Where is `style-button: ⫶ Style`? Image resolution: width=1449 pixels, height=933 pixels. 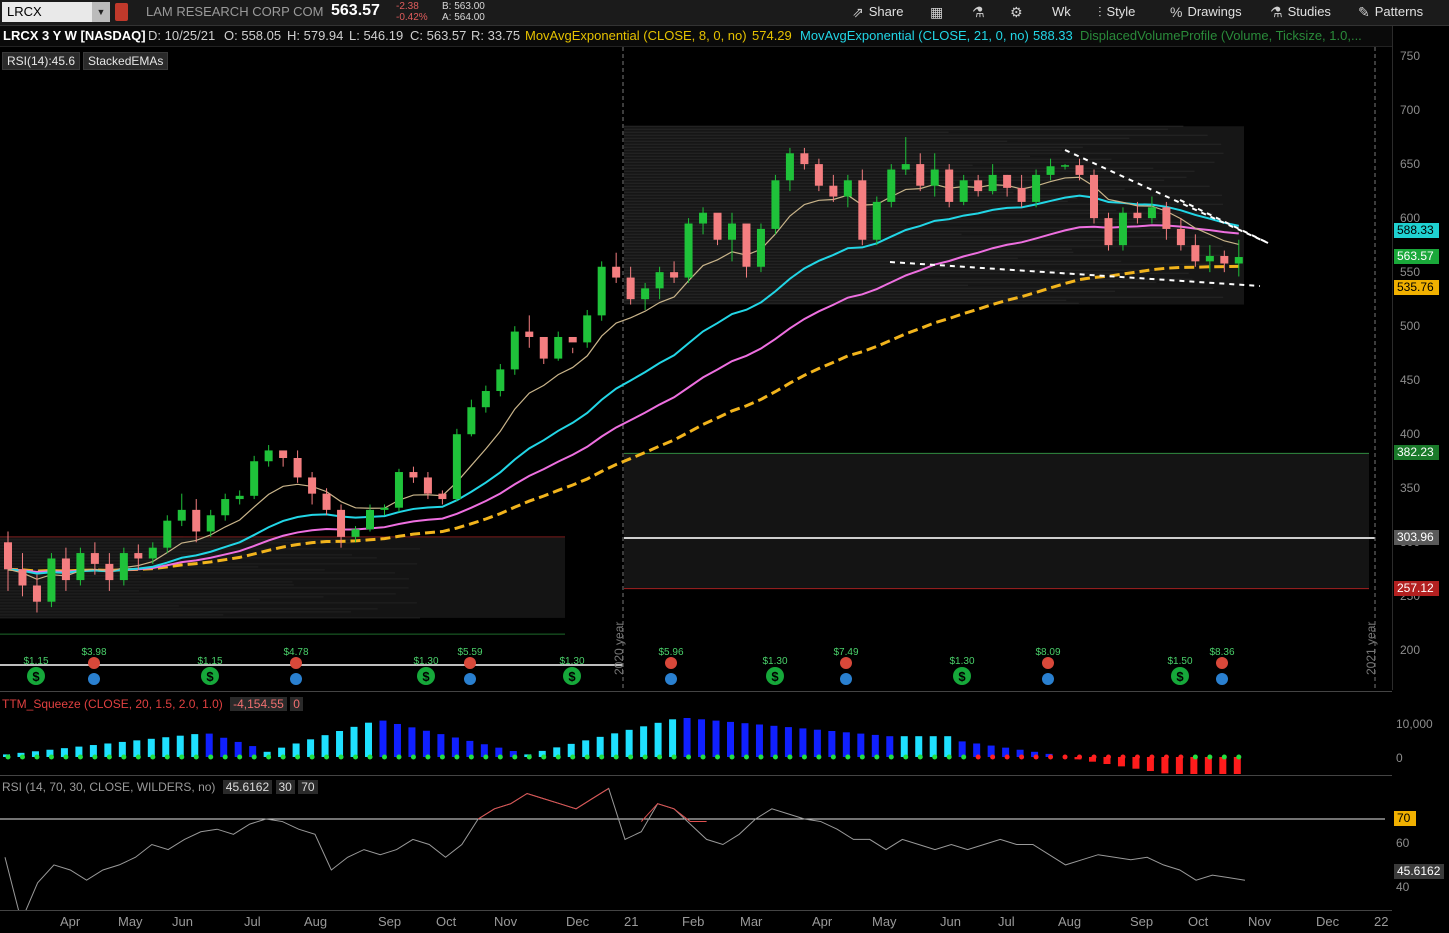
style-button: ⫶ Style is located at coordinates (1116, 12).